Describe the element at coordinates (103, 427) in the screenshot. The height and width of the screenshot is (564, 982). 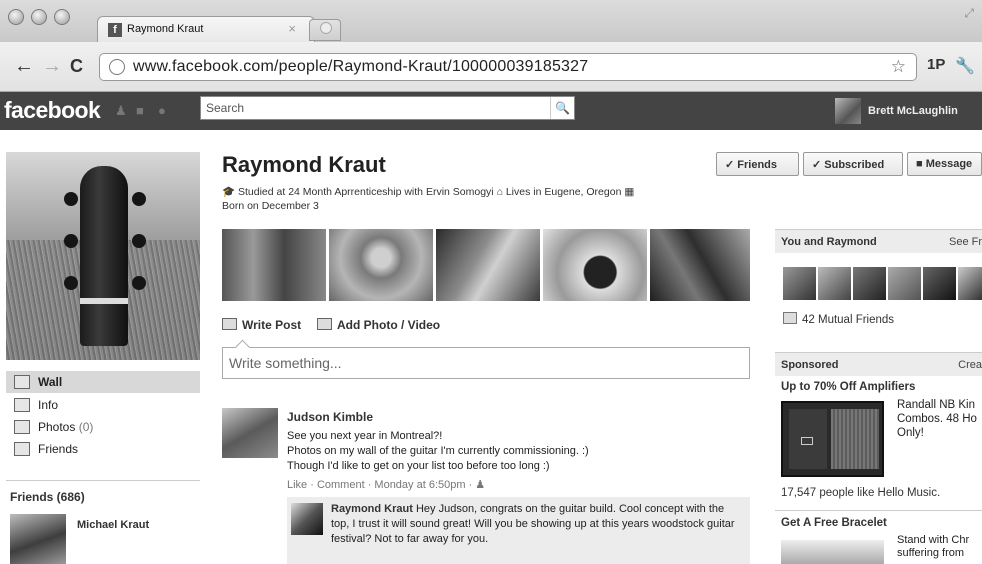
I see `sidebar-item-photos: Photos (0)` at that location.